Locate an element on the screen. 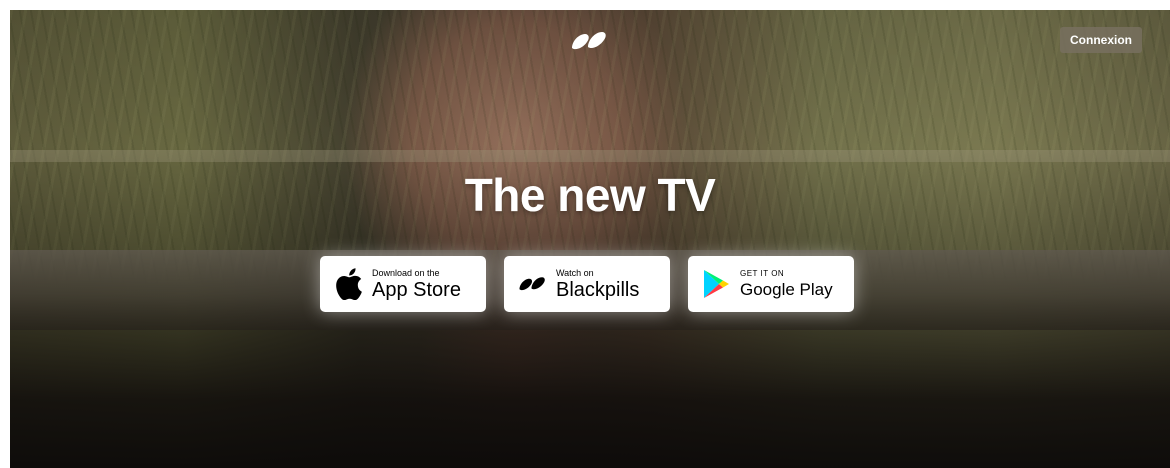 The width and height of the screenshot is (1170, 468). blackpills-icon is located at coordinates (533, 284).